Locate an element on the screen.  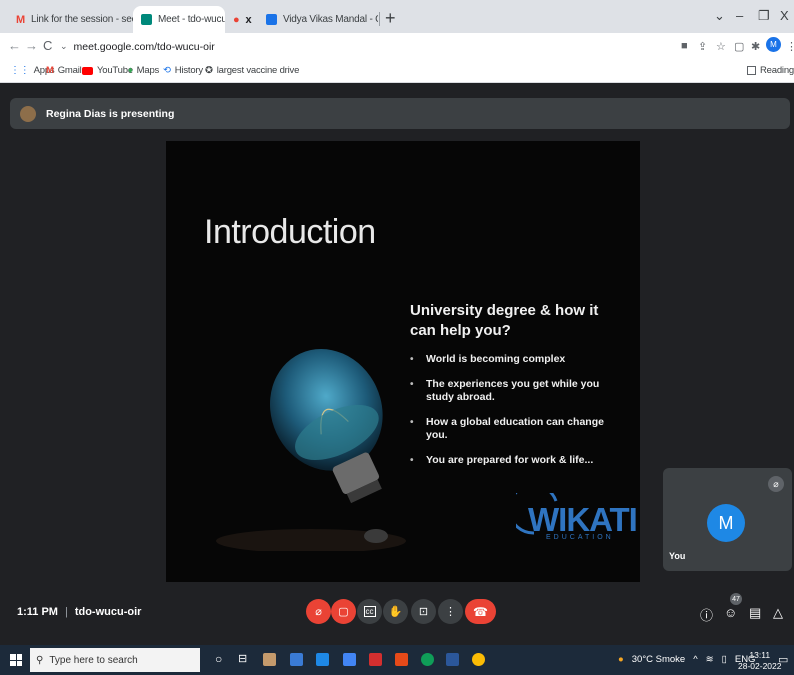
taskbar-clock: 13:11 28-02-2022 is located at coordinates (759, 661).